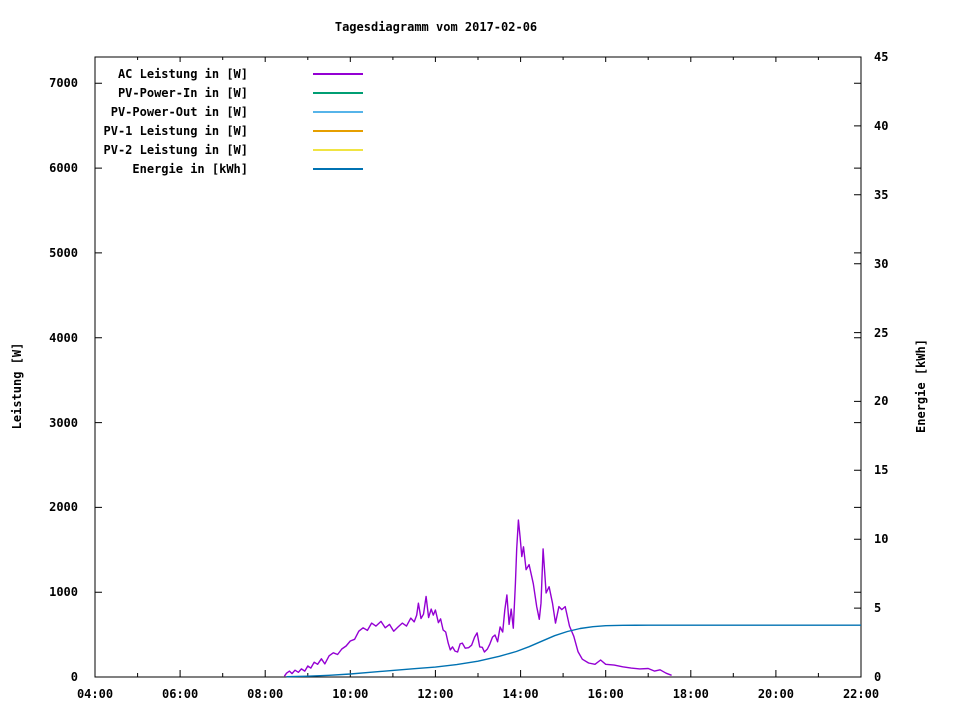 This screenshot has height=720, width=960. Describe the element at coordinates (63, 507) in the screenshot. I see `y1-tick-label: 2000` at that location.